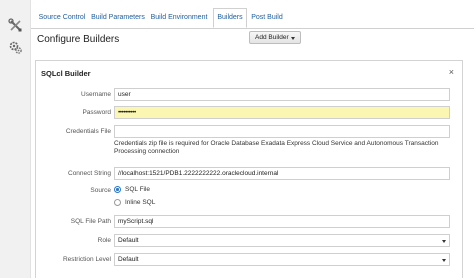 This screenshot has width=474, height=278. What do you see at coordinates (66, 73) in the screenshot?
I see `panel-title: SQLcl Builder` at bounding box center [66, 73].